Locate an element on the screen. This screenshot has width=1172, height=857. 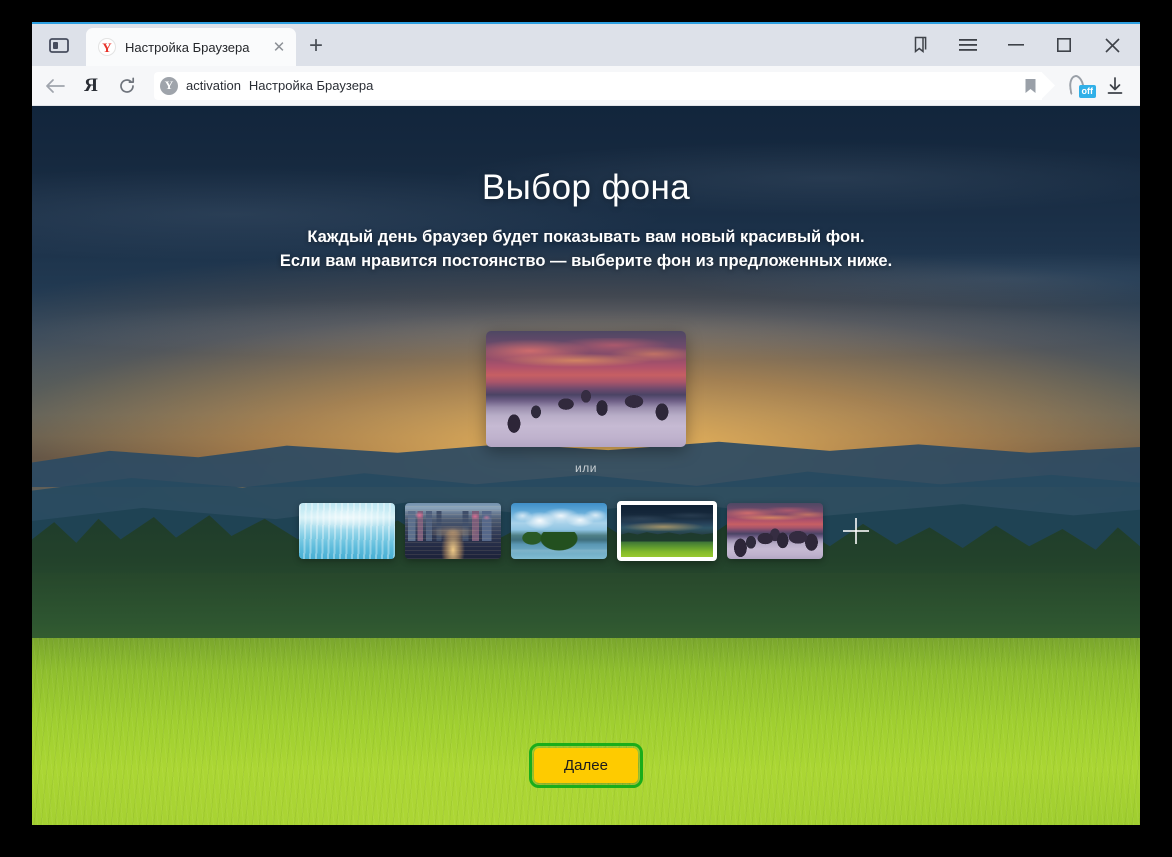
background-preview-image is located at coordinates (586, 389).